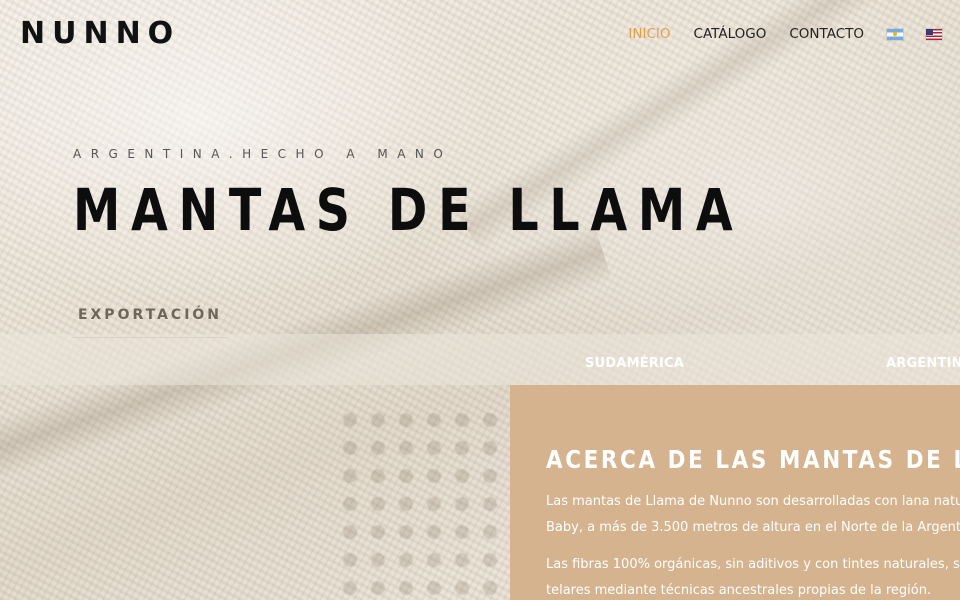 Image resolution: width=960 pixels, height=600 pixels. Describe the element at coordinates (263, 154) in the screenshot. I see `hero-subtitle: ARGENTINA.HECHO A MANO` at that location.